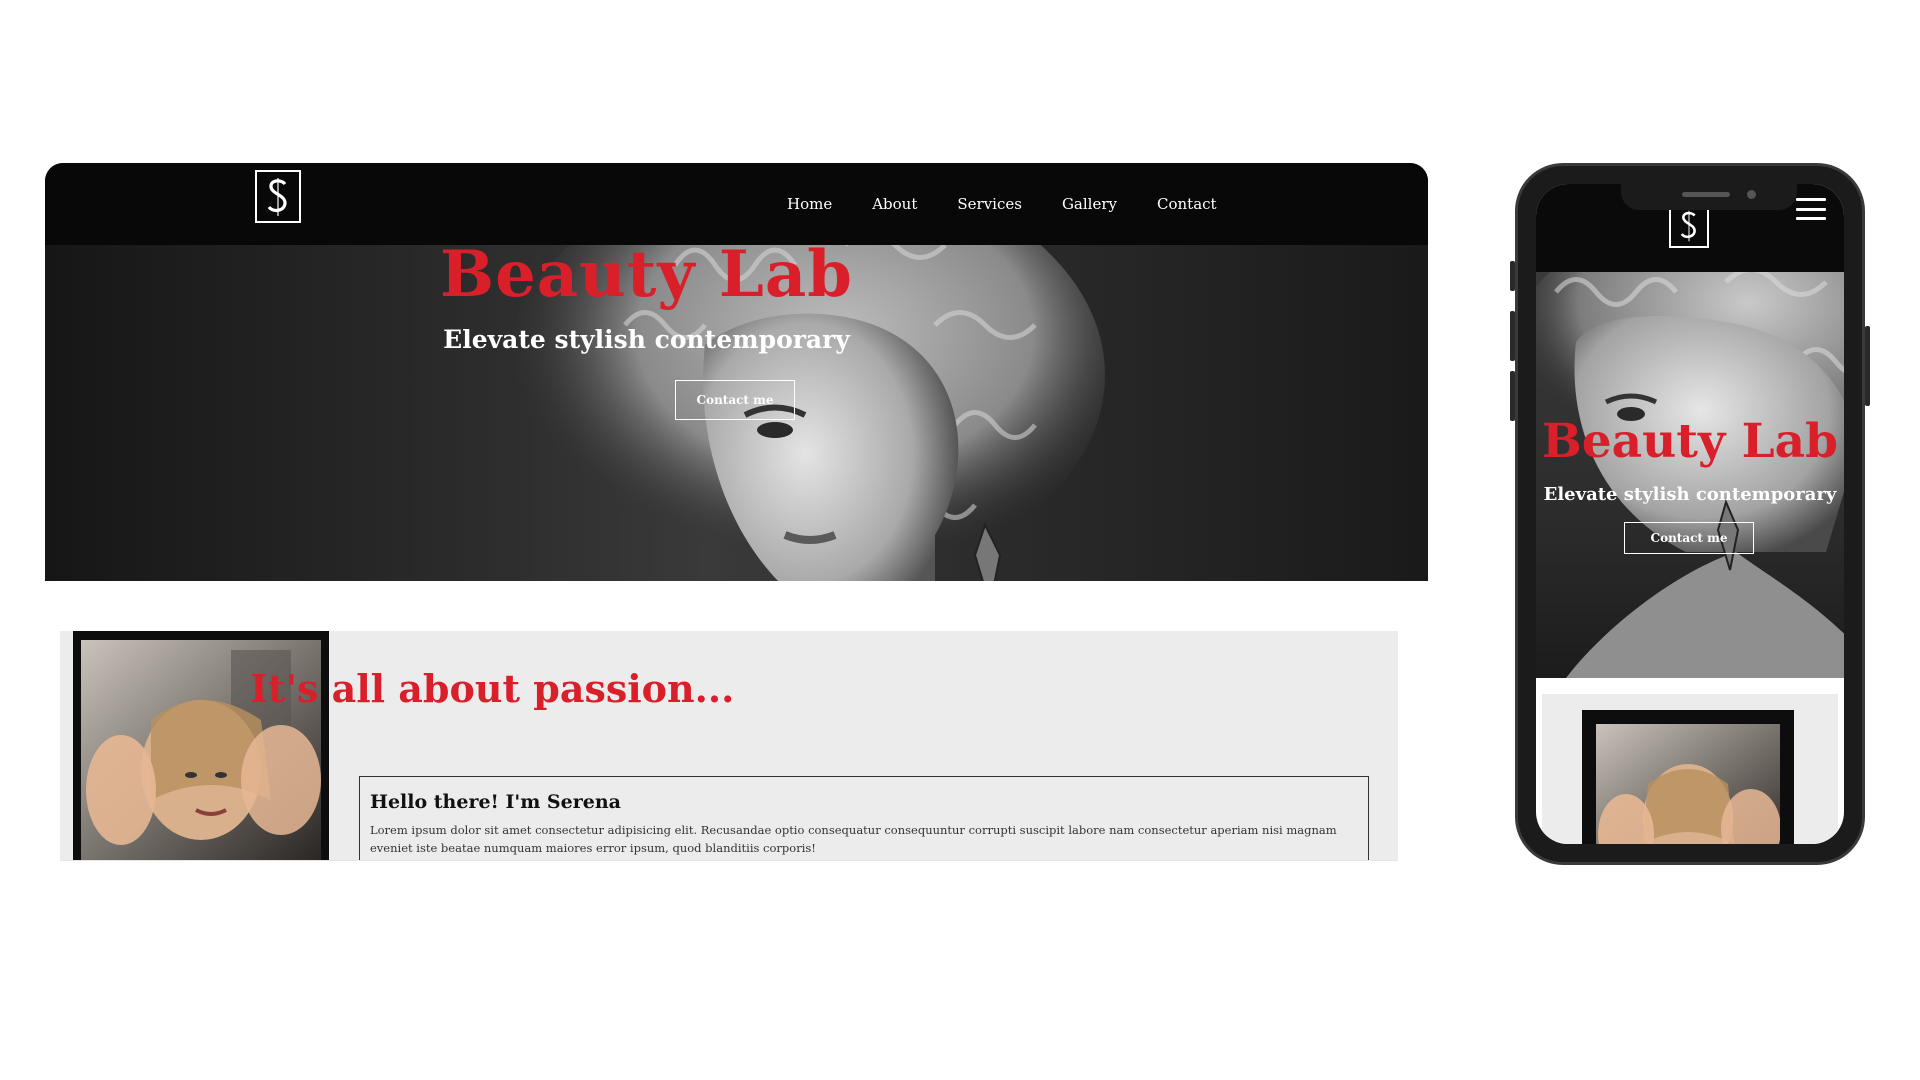 The height and width of the screenshot is (1080, 1920). Describe the element at coordinates (1512, 396) in the screenshot. I see `phone-volume-down` at that location.